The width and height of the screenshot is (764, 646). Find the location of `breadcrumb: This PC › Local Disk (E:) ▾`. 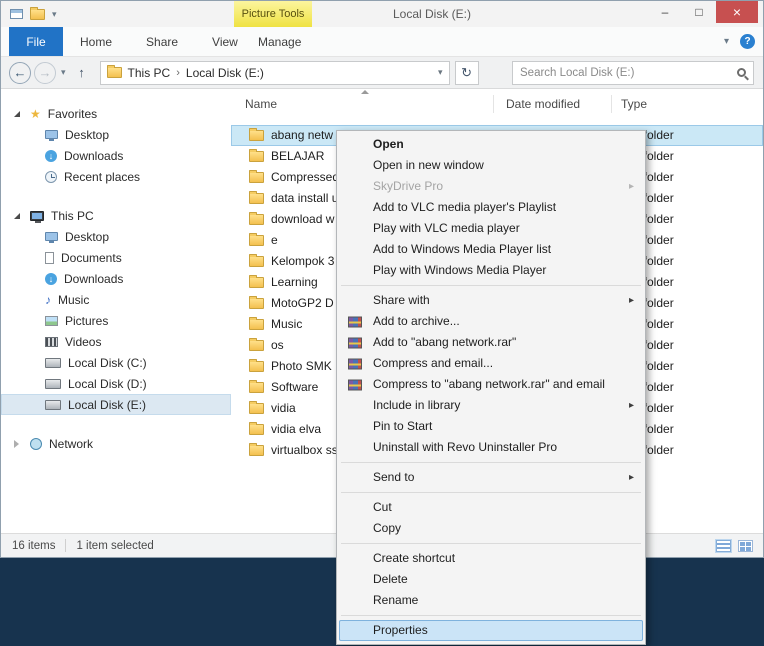

breadcrumb: This PC › Local Disk (E:) ▾ is located at coordinates (274, 72).